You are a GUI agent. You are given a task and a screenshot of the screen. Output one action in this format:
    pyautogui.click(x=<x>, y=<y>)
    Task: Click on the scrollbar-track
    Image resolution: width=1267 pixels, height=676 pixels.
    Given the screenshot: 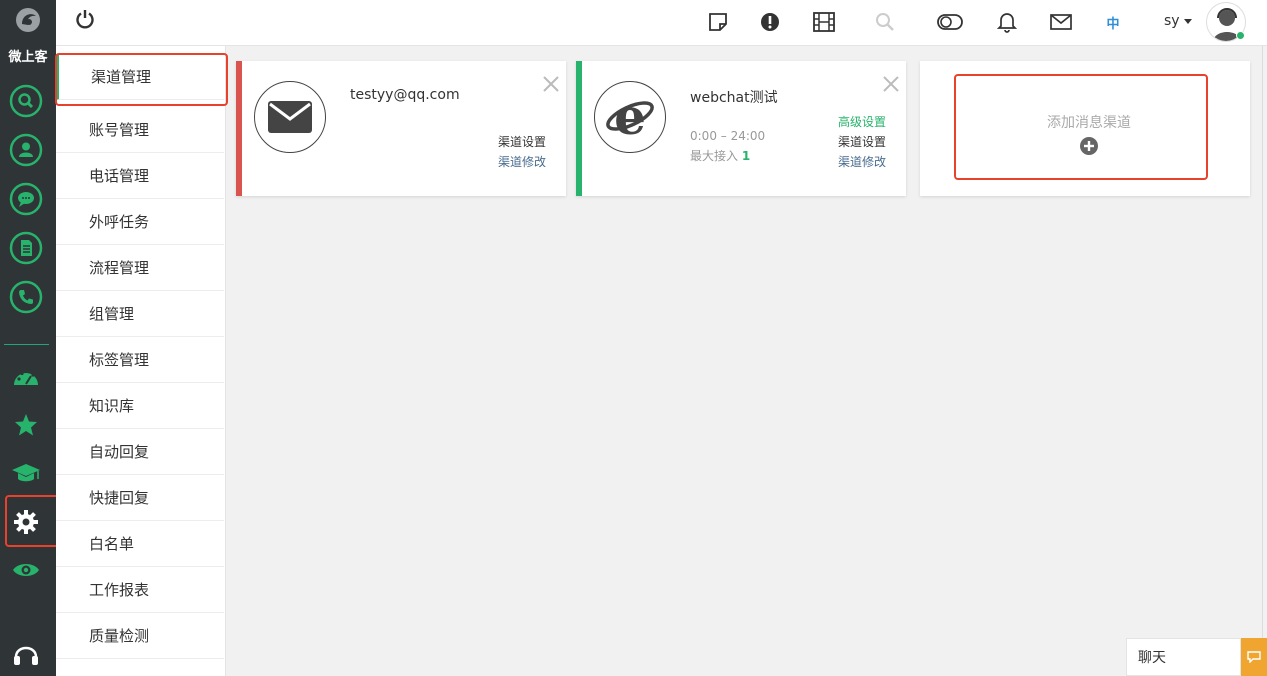 What is the action you would take?
    pyautogui.click(x=1262, y=342)
    